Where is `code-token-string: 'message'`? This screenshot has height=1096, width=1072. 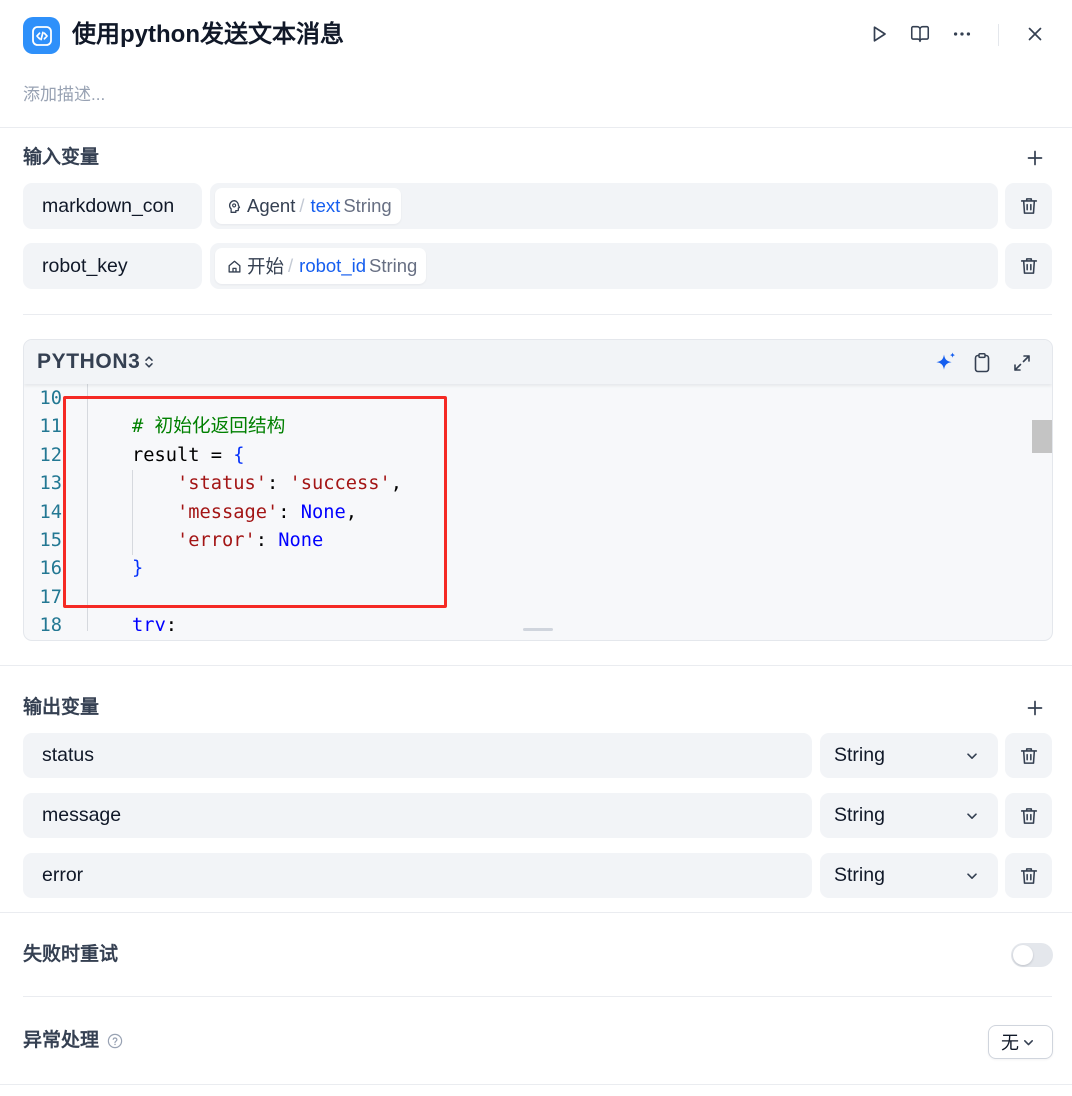
code-token-string: 'message' is located at coordinates (183, 512).